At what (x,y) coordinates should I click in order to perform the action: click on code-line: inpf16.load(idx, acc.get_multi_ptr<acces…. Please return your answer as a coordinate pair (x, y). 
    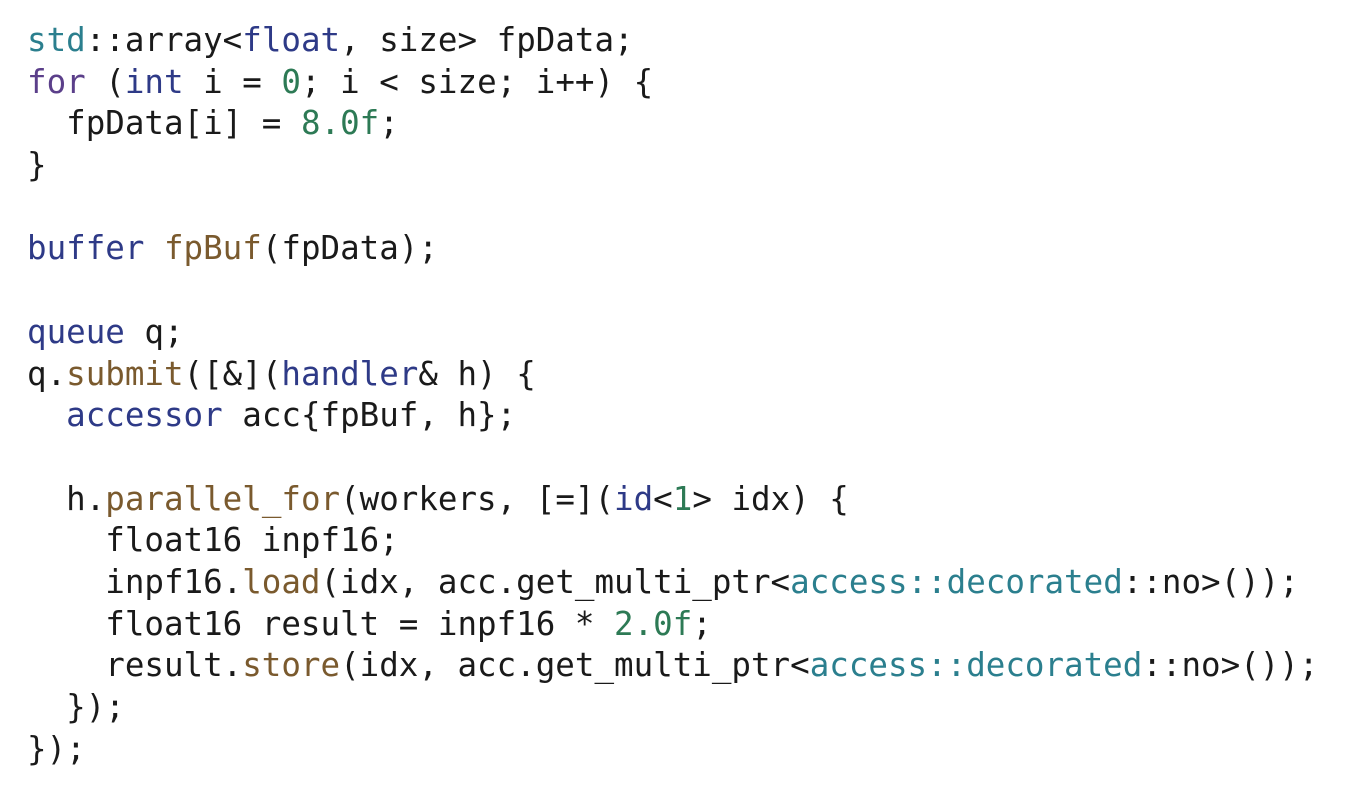
    Looking at the image, I should click on (672, 583).